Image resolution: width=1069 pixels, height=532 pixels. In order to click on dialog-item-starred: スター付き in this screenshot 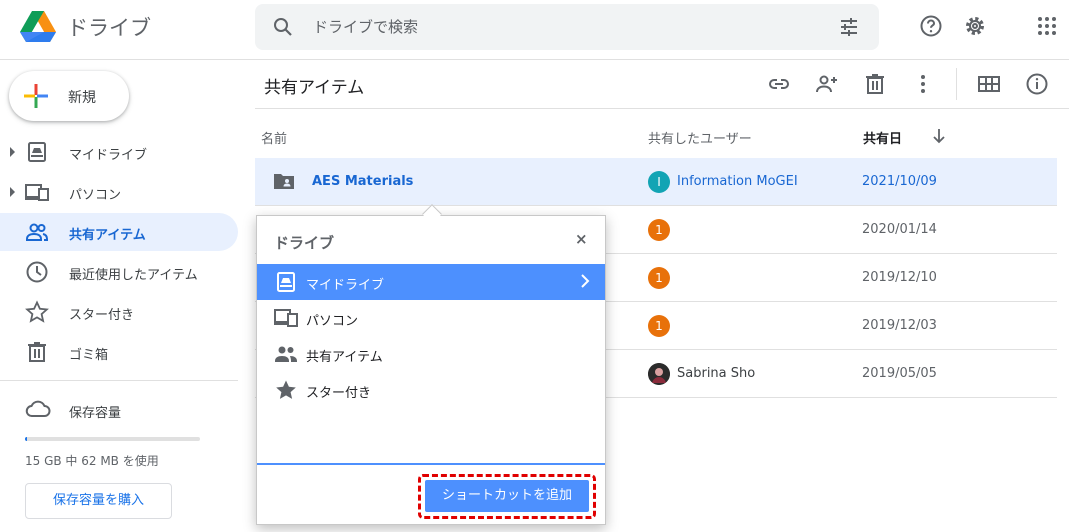, I will do `click(431, 390)`.